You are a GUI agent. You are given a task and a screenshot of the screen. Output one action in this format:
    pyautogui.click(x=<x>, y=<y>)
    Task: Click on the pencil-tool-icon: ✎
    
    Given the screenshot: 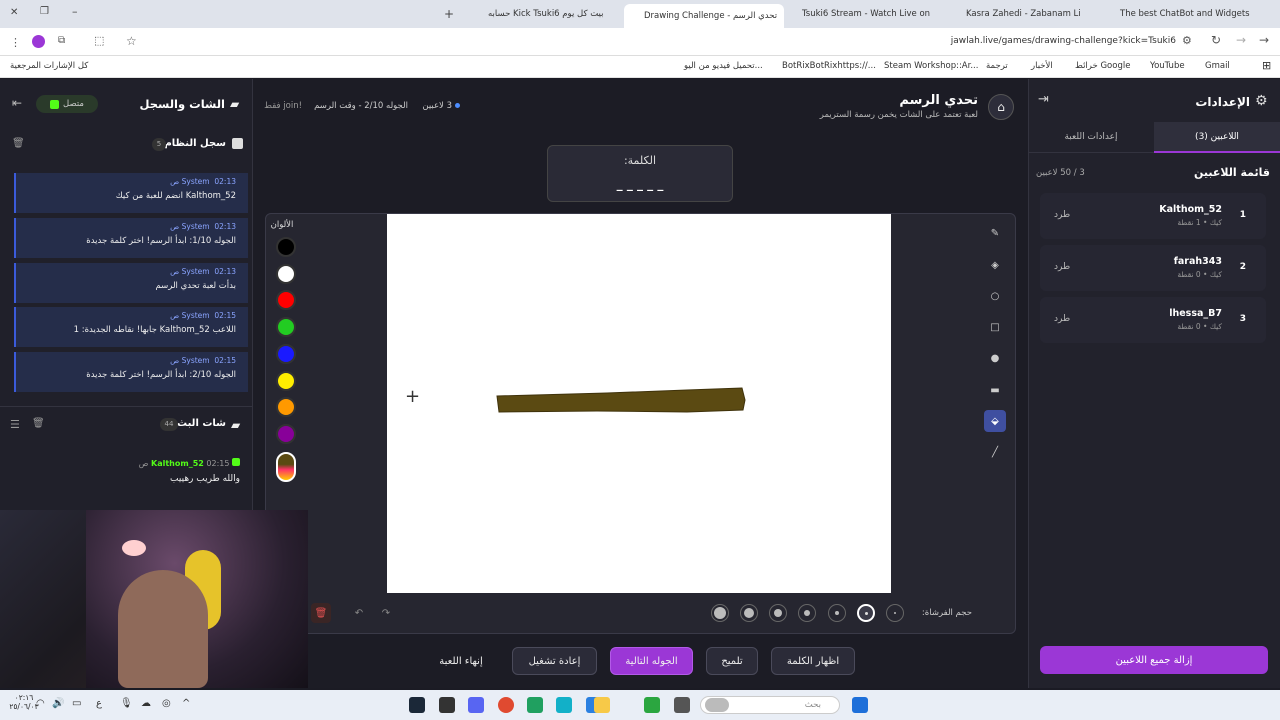 What is the action you would take?
    pyautogui.click(x=995, y=233)
    